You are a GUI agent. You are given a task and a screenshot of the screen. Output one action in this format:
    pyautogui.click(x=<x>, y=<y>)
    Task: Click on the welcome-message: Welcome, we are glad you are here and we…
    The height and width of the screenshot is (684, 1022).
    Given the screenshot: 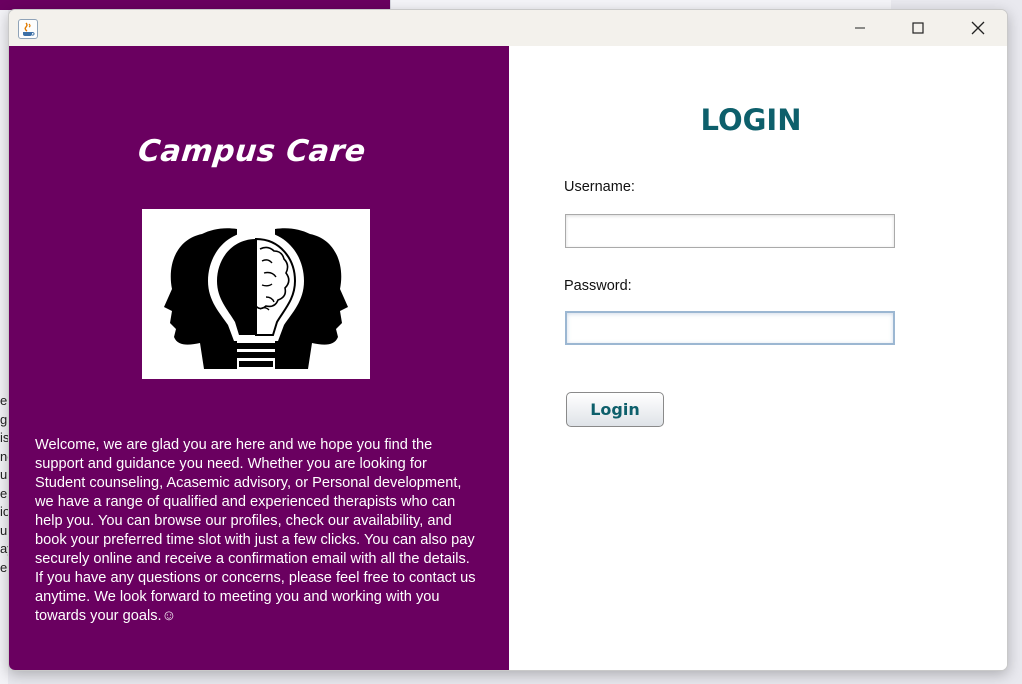 What is the action you would take?
    pyautogui.click(x=255, y=530)
    